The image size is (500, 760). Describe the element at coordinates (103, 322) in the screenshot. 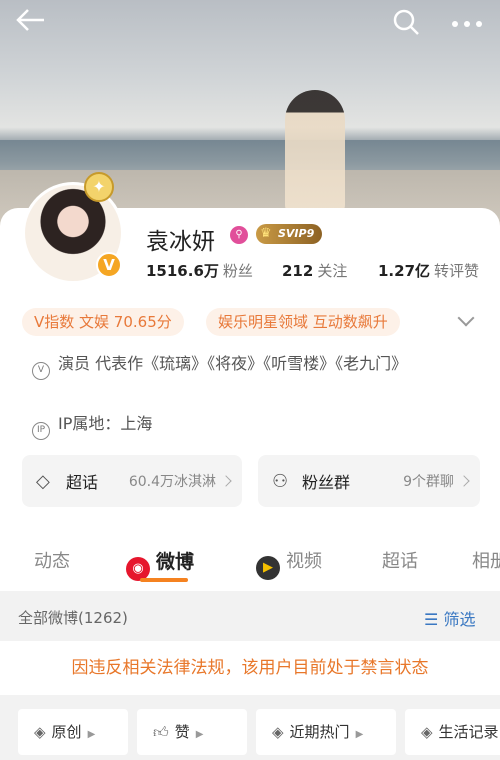

I see `chip-v-index: V指数 文娱 70.65分` at that location.